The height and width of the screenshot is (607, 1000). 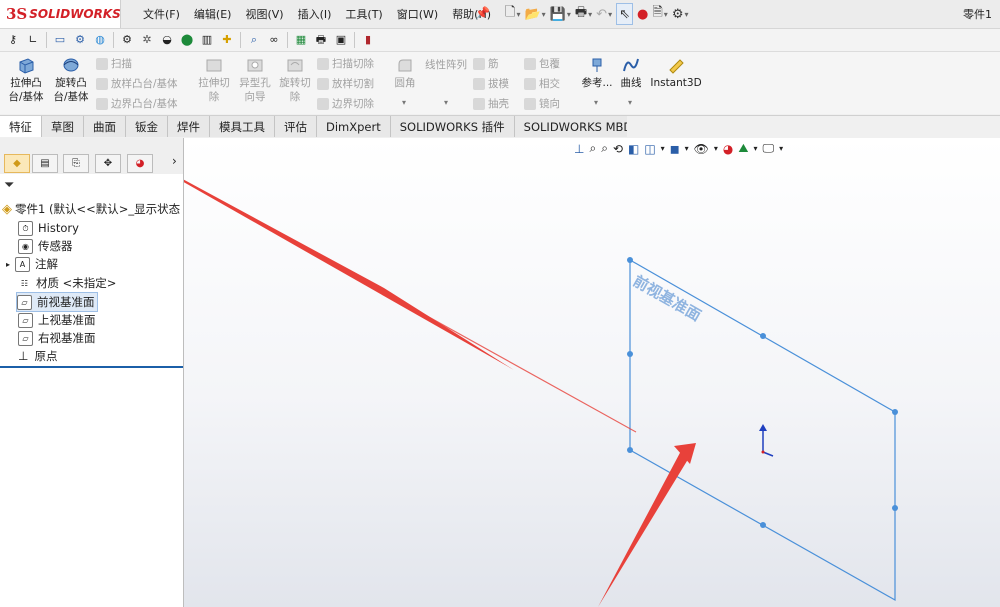 I want to click on menu-insert: 插入(I), so click(x=315, y=14).